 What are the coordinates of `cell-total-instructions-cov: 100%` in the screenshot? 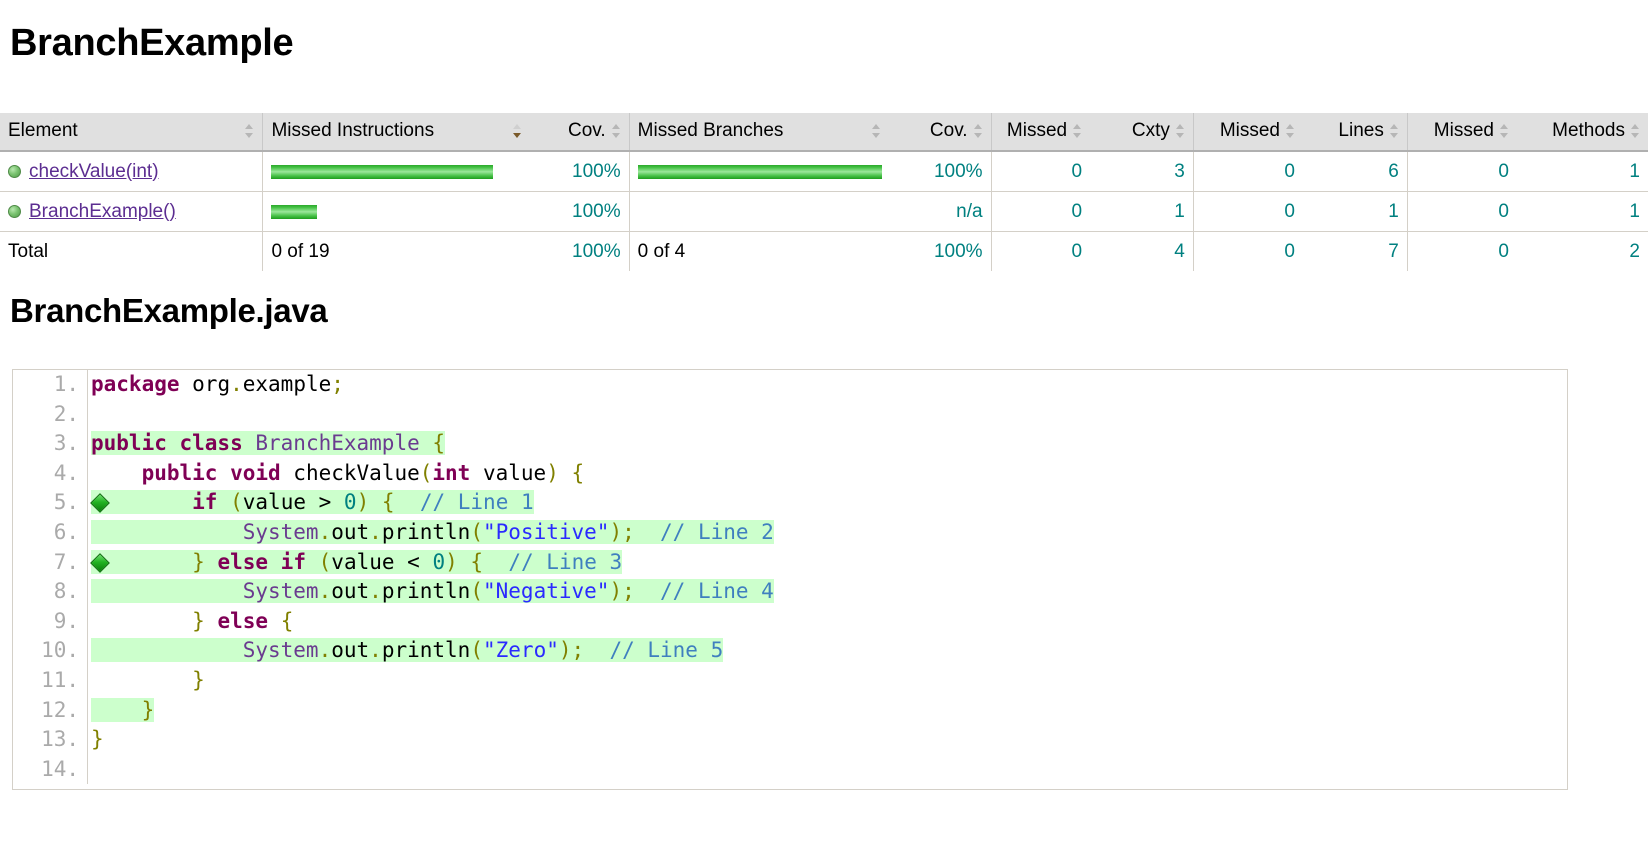 It's located at (580, 251).